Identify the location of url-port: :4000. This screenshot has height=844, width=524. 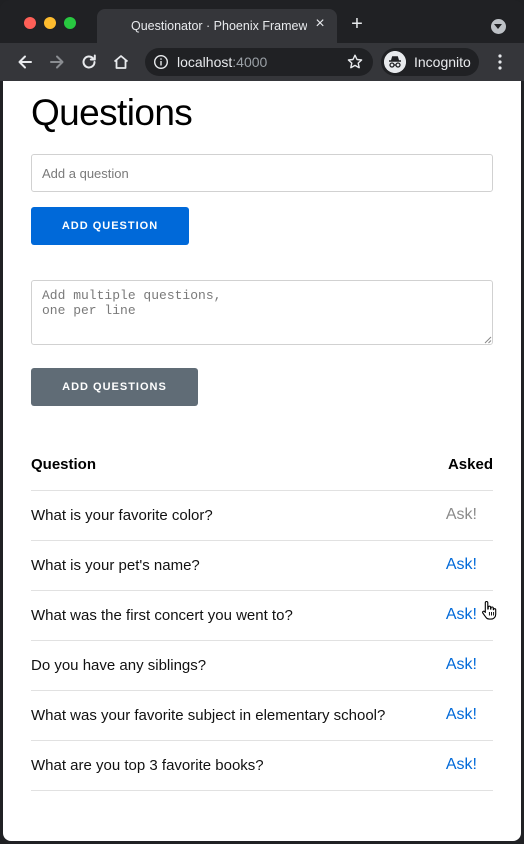
(250, 62).